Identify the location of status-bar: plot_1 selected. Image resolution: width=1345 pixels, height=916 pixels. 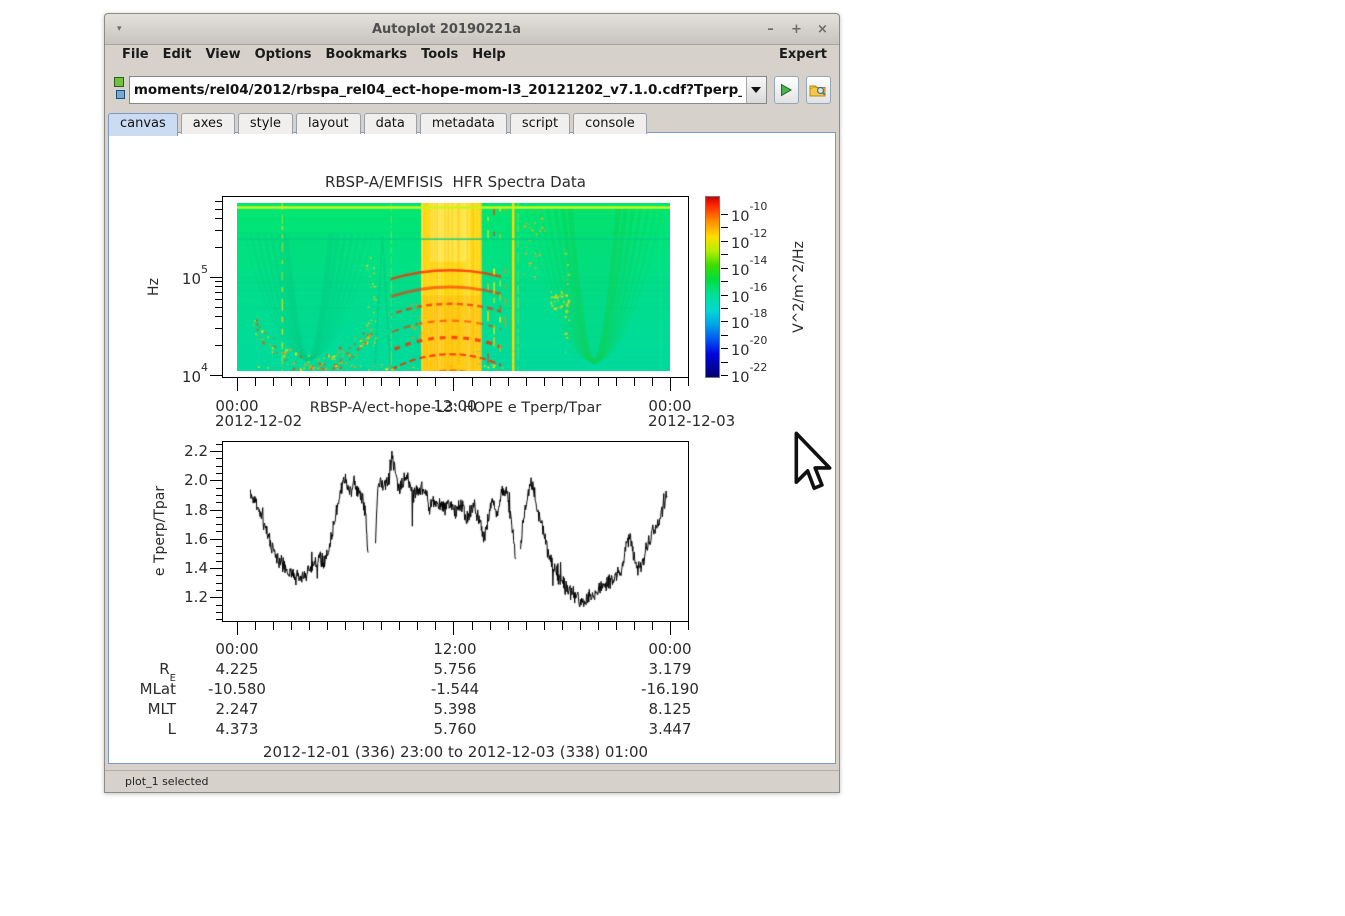
(472, 781).